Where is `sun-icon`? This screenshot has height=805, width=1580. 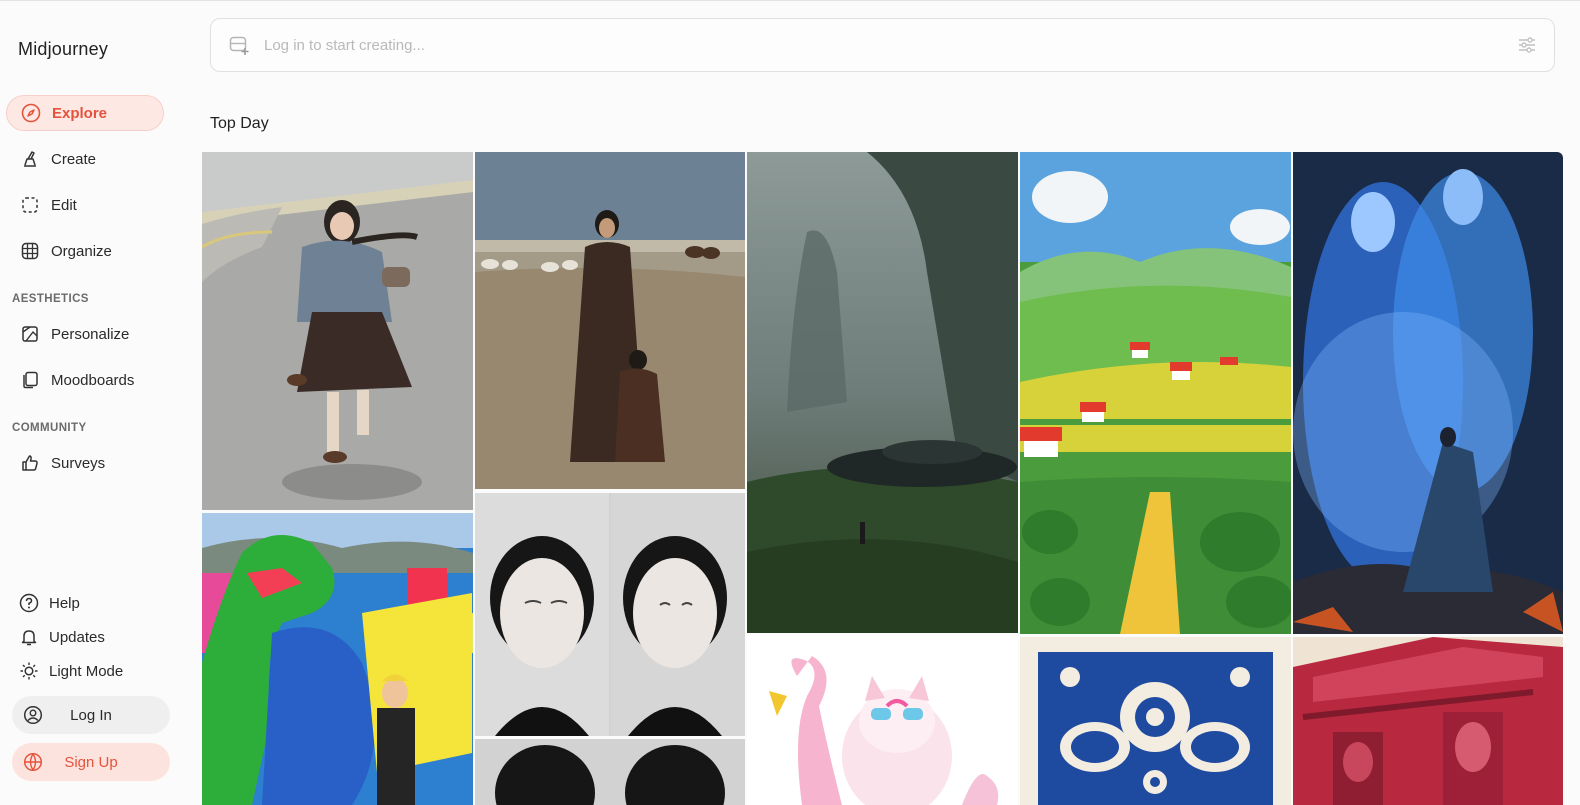 sun-icon is located at coordinates (29, 671).